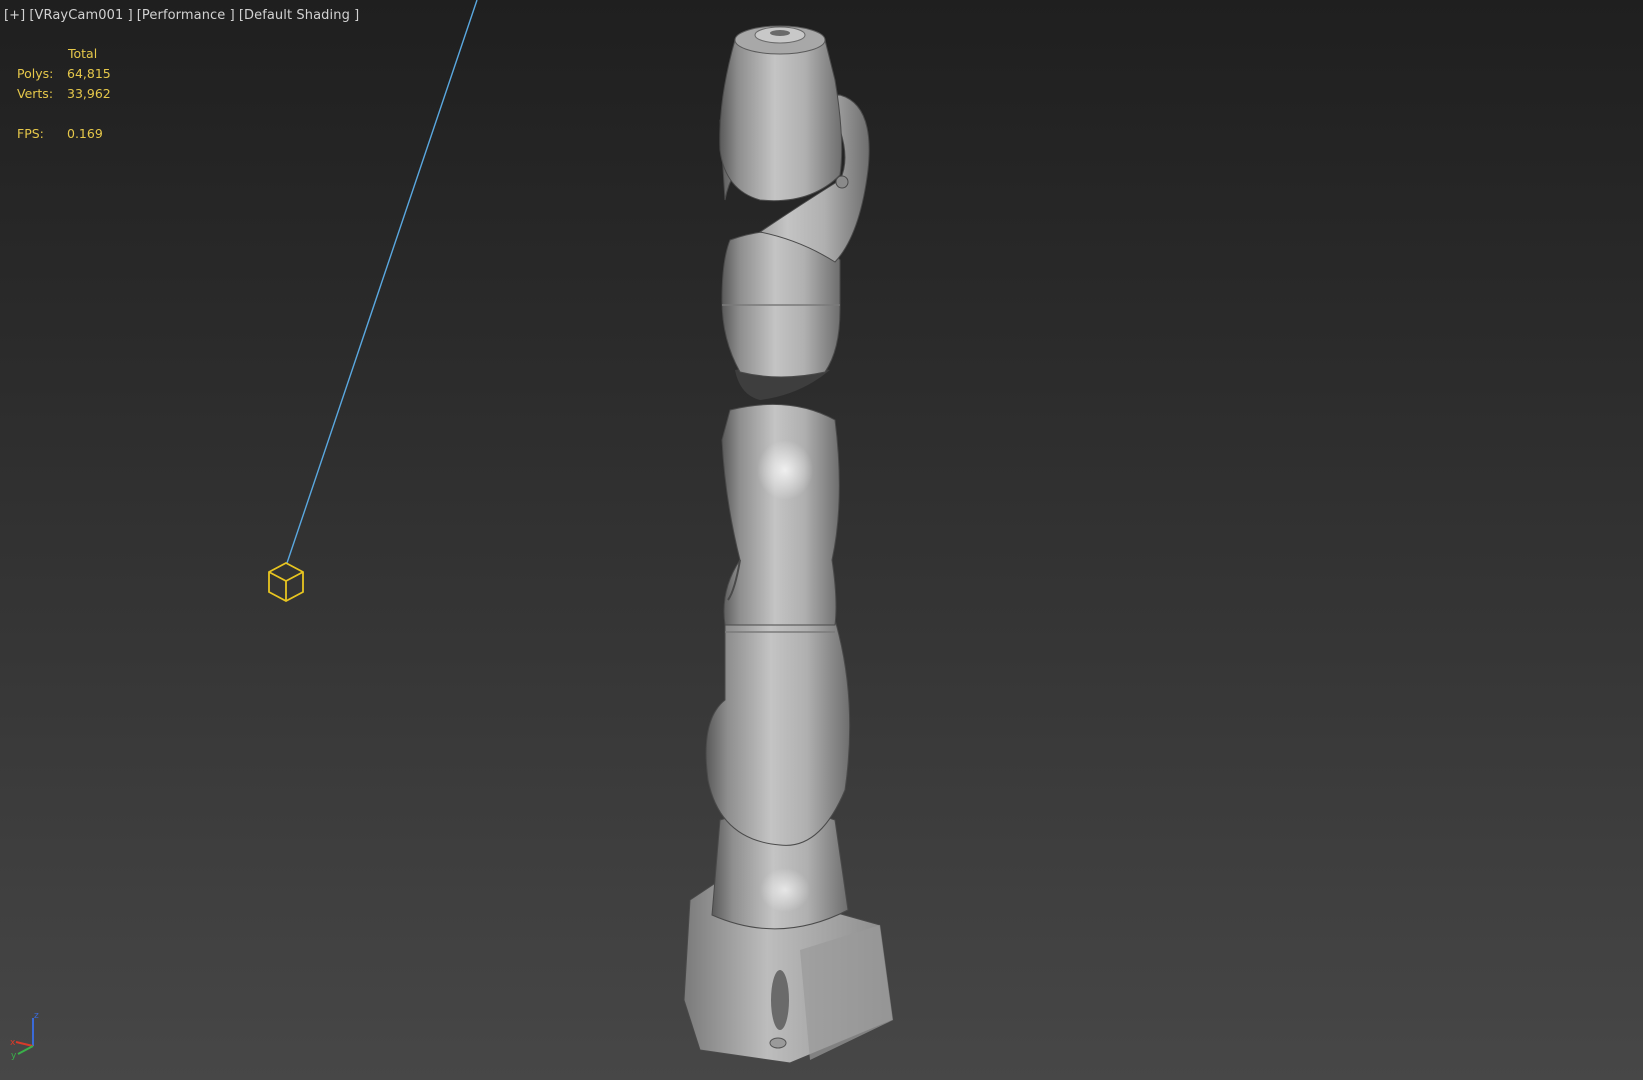 This screenshot has width=1643, height=1080. What do you see at coordinates (781, 120) in the screenshot?
I see `robot-head` at bounding box center [781, 120].